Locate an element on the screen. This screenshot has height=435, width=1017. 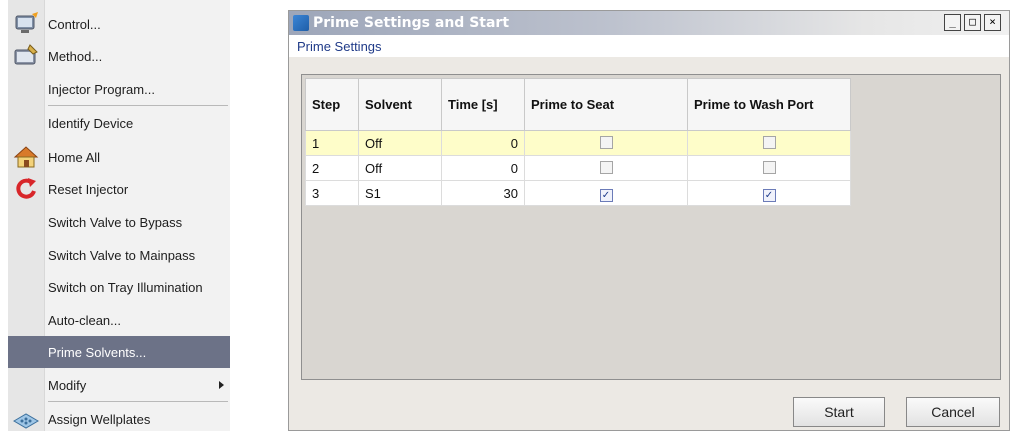
menu-item-label: Switch Valve to Mainpass is located at coordinates (122, 255).